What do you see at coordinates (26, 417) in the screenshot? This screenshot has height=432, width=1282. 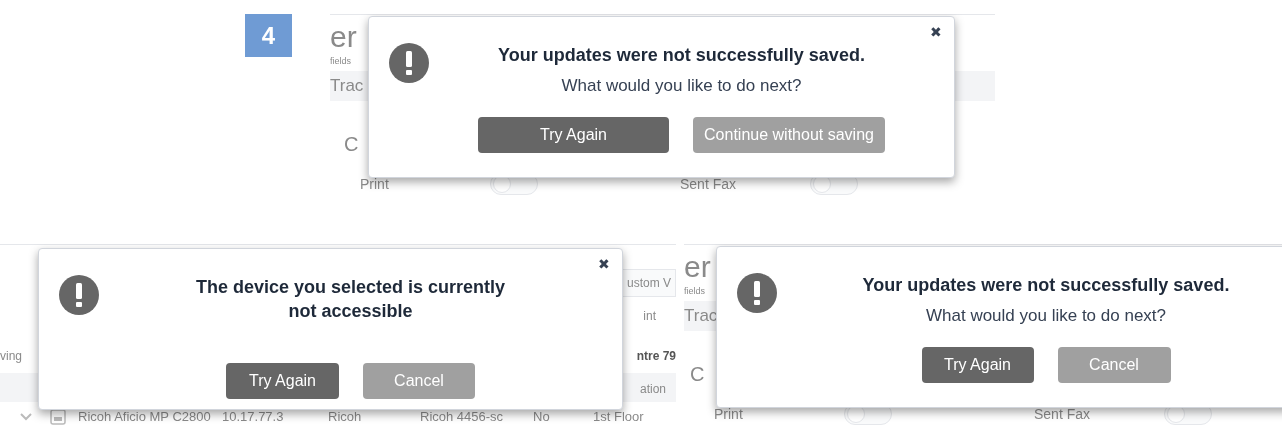 I see `chevron-down-icon` at bounding box center [26, 417].